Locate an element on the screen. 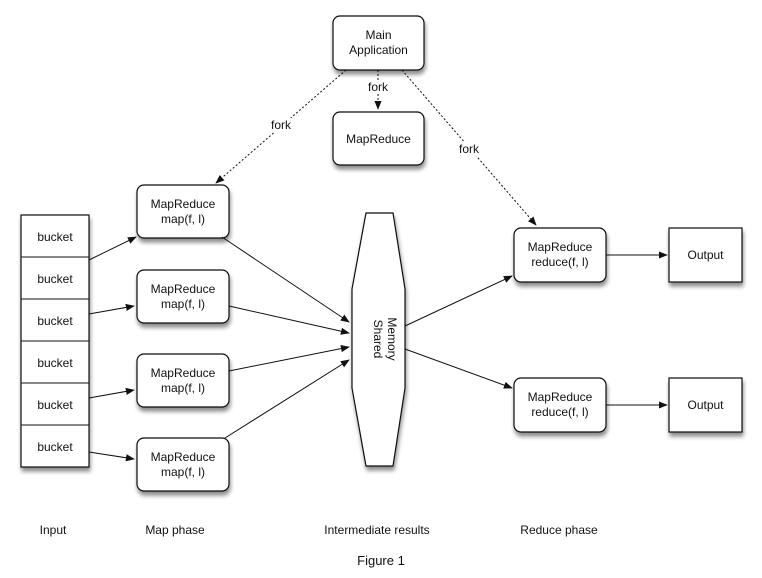 The image size is (762, 578). output-group: Output Output is located at coordinates (705, 330).